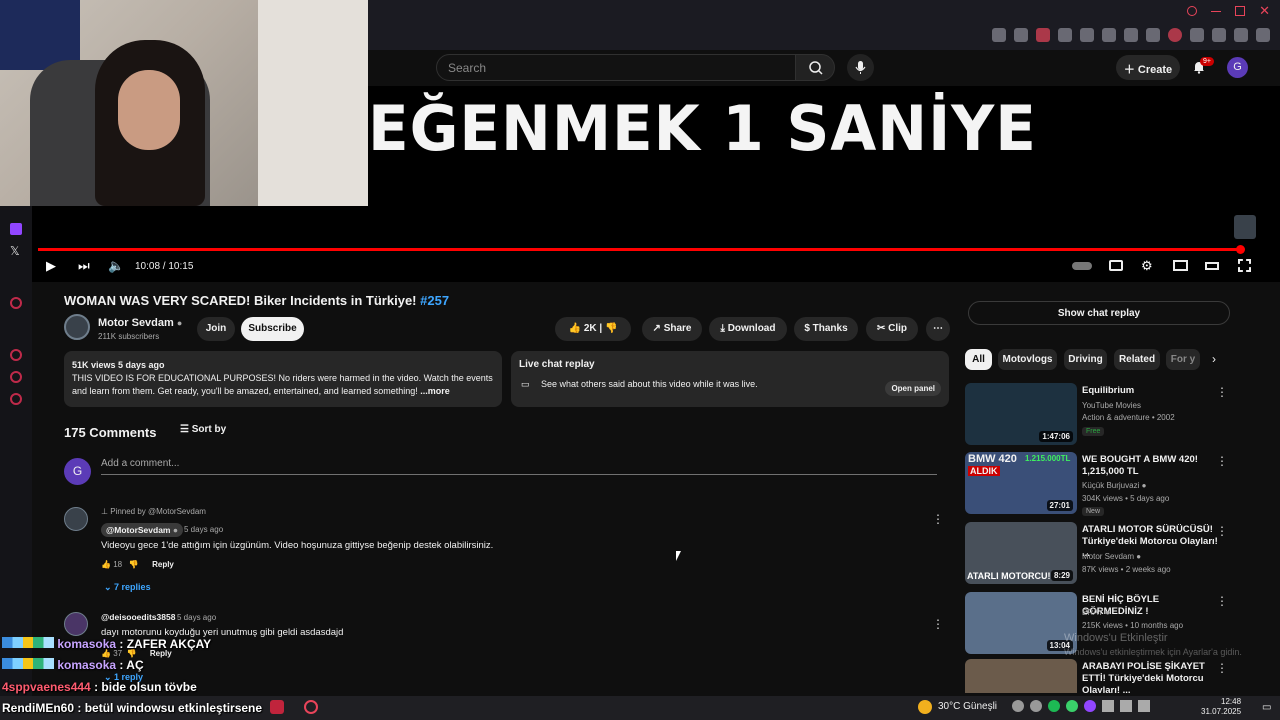 The image size is (1280, 720). What do you see at coordinates (1237, 67) in the screenshot?
I see `account-avatar: G` at bounding box center [1237, 67].